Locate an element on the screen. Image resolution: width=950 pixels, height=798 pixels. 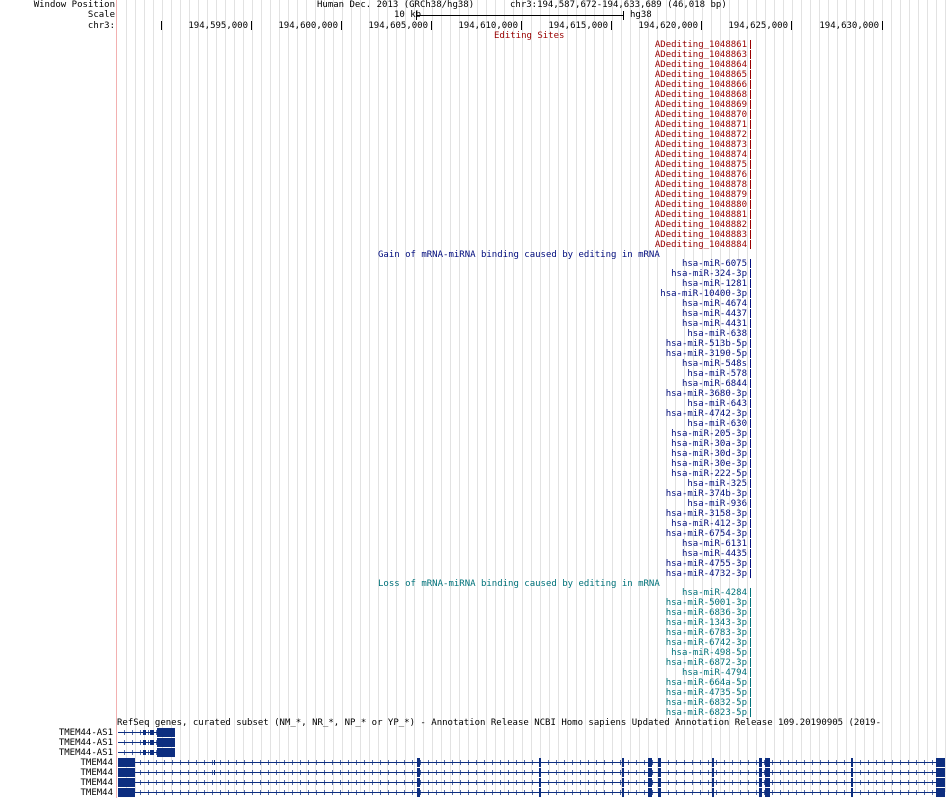
gain-mirna-item: hsa-miR-4437 is located at coordinates (677, 314).